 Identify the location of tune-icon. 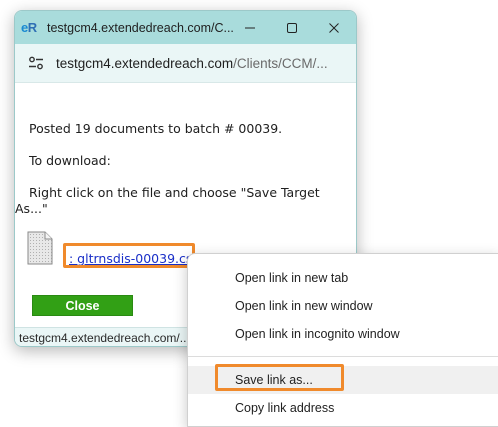
(36, 63).